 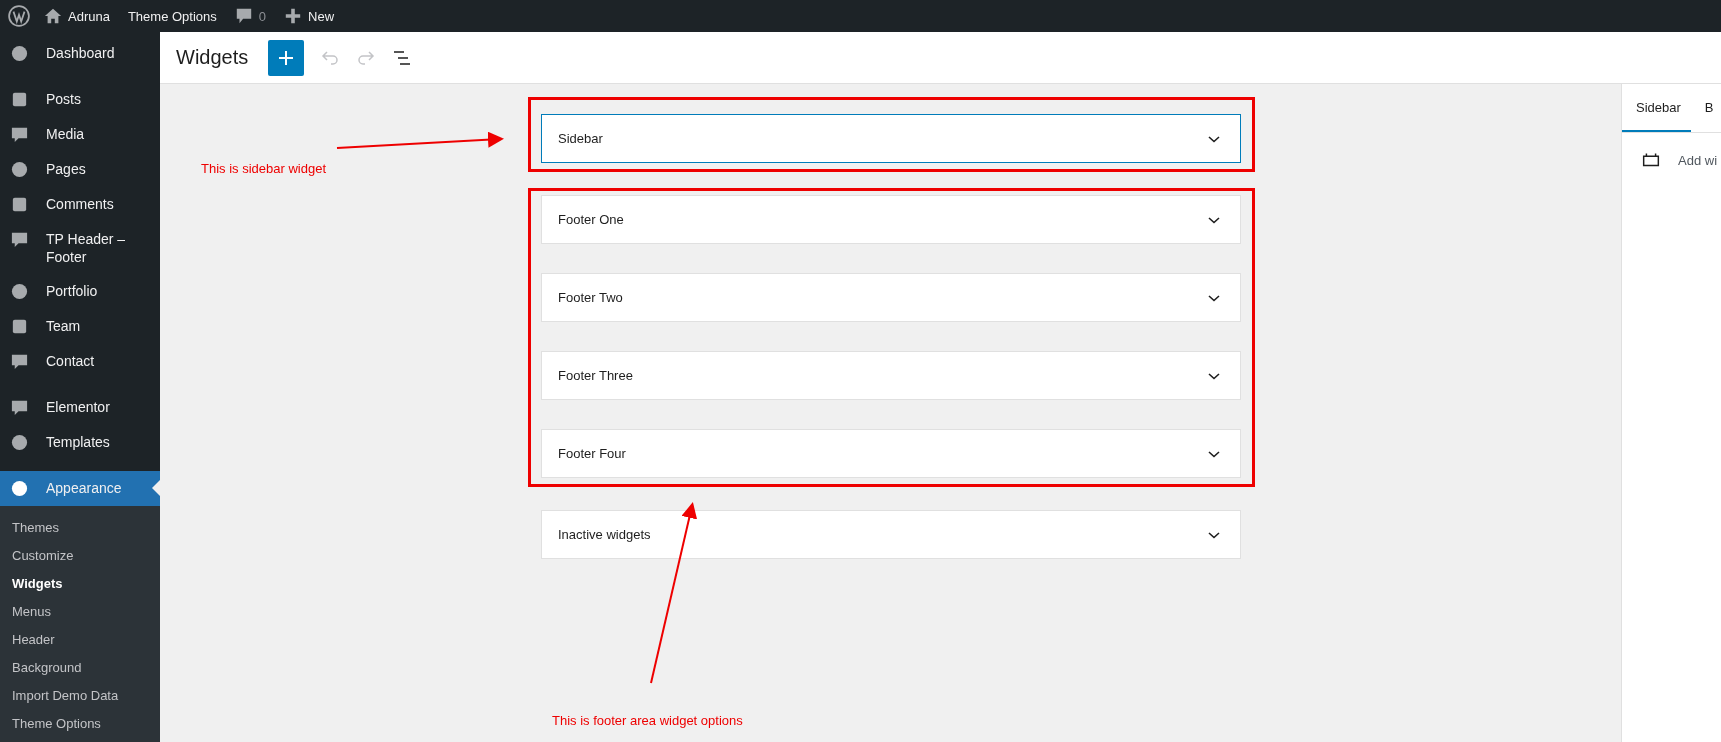 I want to click on menu-item: Pages, so click(x=80, y=169).